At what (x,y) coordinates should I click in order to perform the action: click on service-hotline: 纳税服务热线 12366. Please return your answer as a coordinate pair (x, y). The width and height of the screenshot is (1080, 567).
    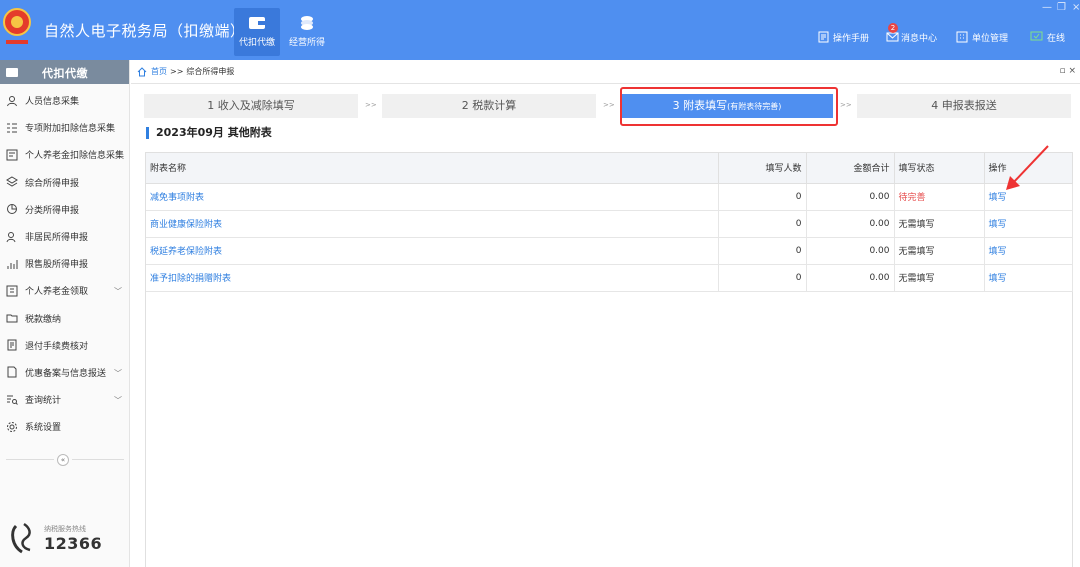
    Looking at the image, I should click on (63, 538).